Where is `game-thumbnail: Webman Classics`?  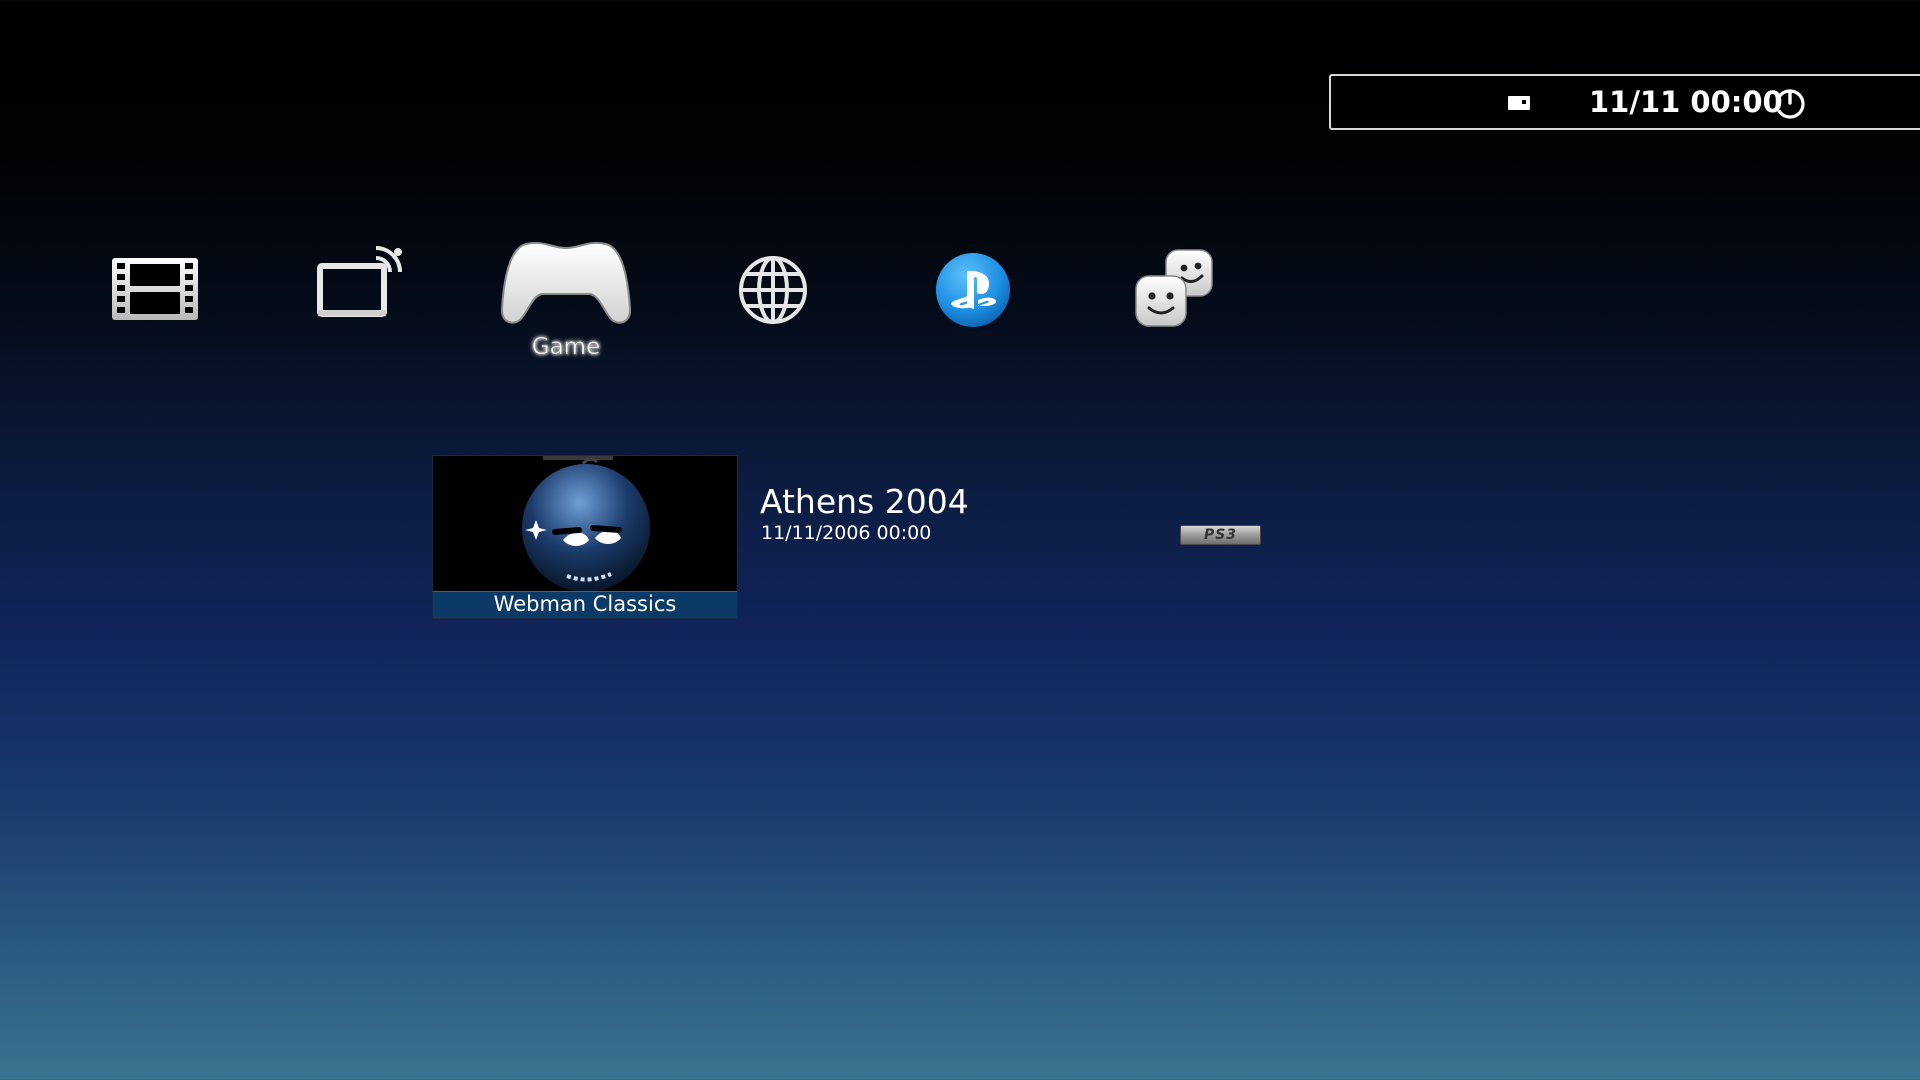 game-thumbnail: Webman Classics is located at coordinates (585, 537).